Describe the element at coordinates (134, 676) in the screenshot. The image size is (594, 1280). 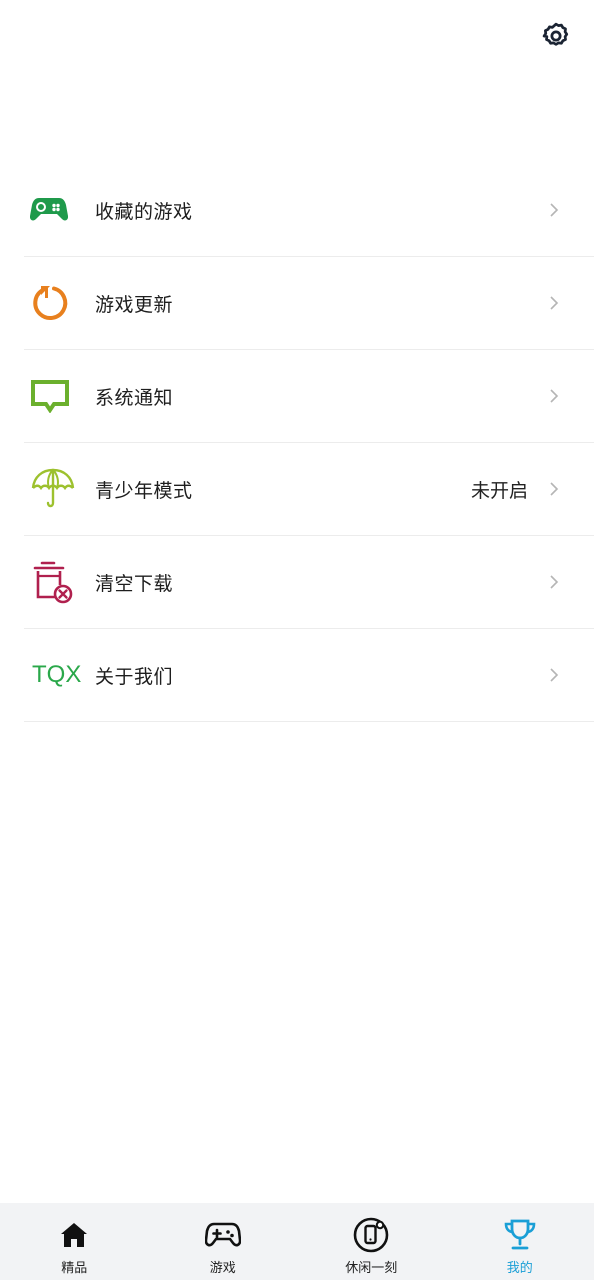
I see `menu-item-label: 关于我们` at that location.